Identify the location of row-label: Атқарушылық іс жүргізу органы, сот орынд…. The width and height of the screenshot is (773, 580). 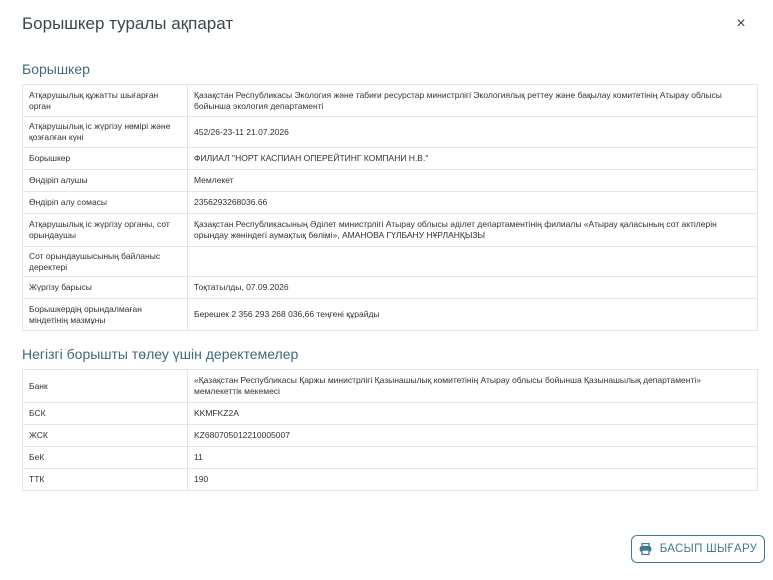
(105, 230).